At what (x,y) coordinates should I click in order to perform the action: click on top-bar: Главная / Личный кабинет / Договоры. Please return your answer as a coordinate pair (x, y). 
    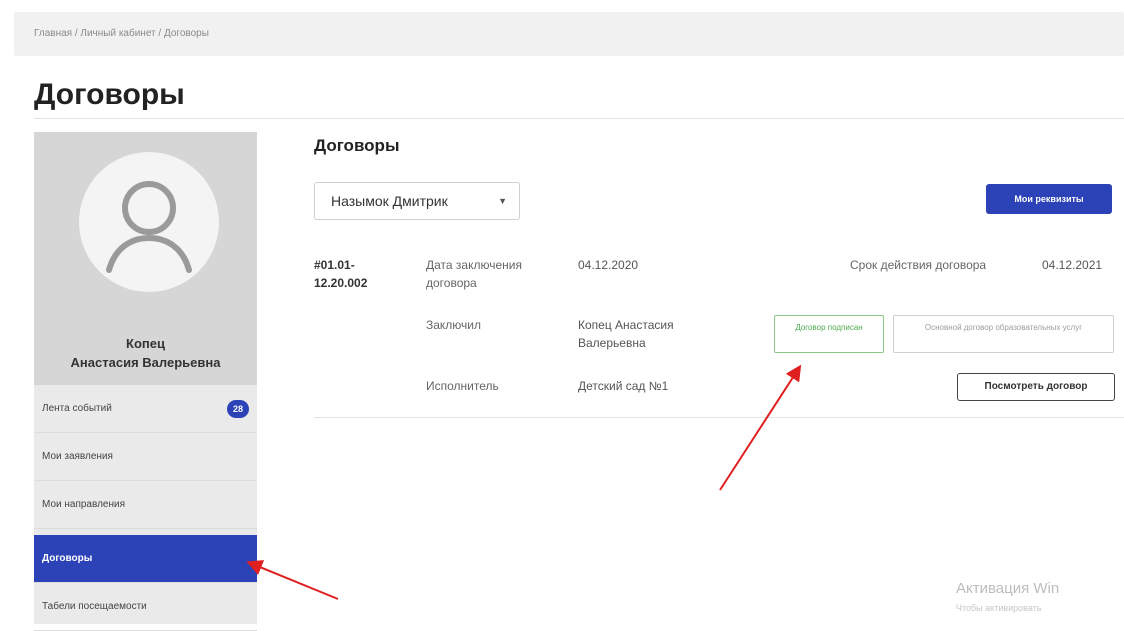
    Looking at the image, I should click on (562, 32).